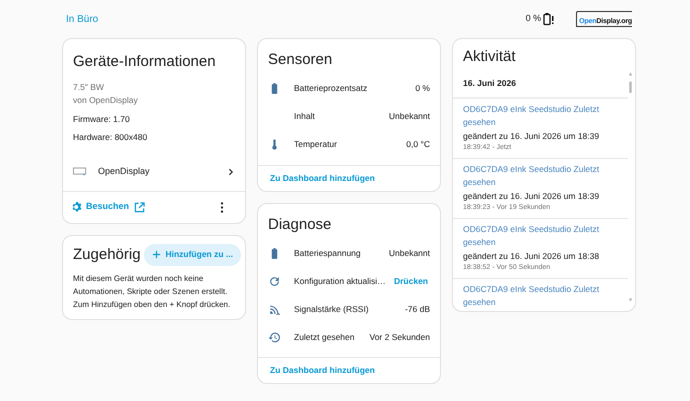 The width and height of the screenshot is (690, 401). I want to click on entity-state: 0 %, so click(422, 88).